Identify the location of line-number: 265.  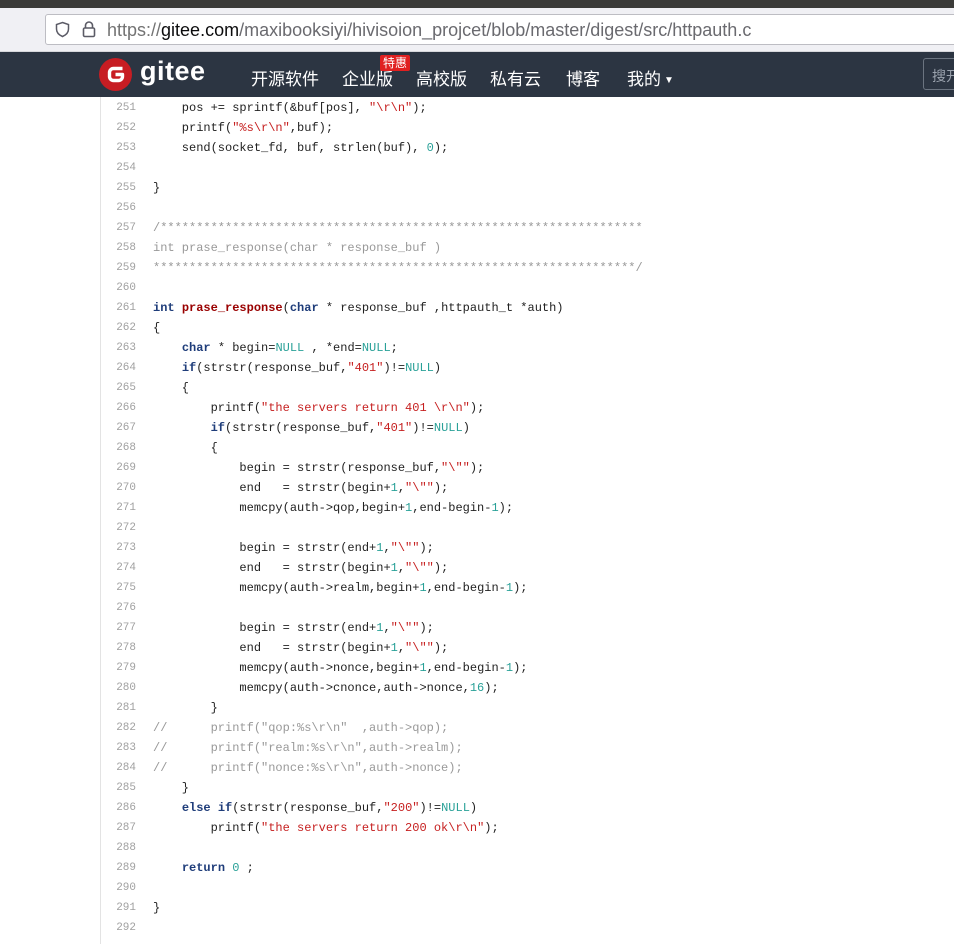
(118, 388).